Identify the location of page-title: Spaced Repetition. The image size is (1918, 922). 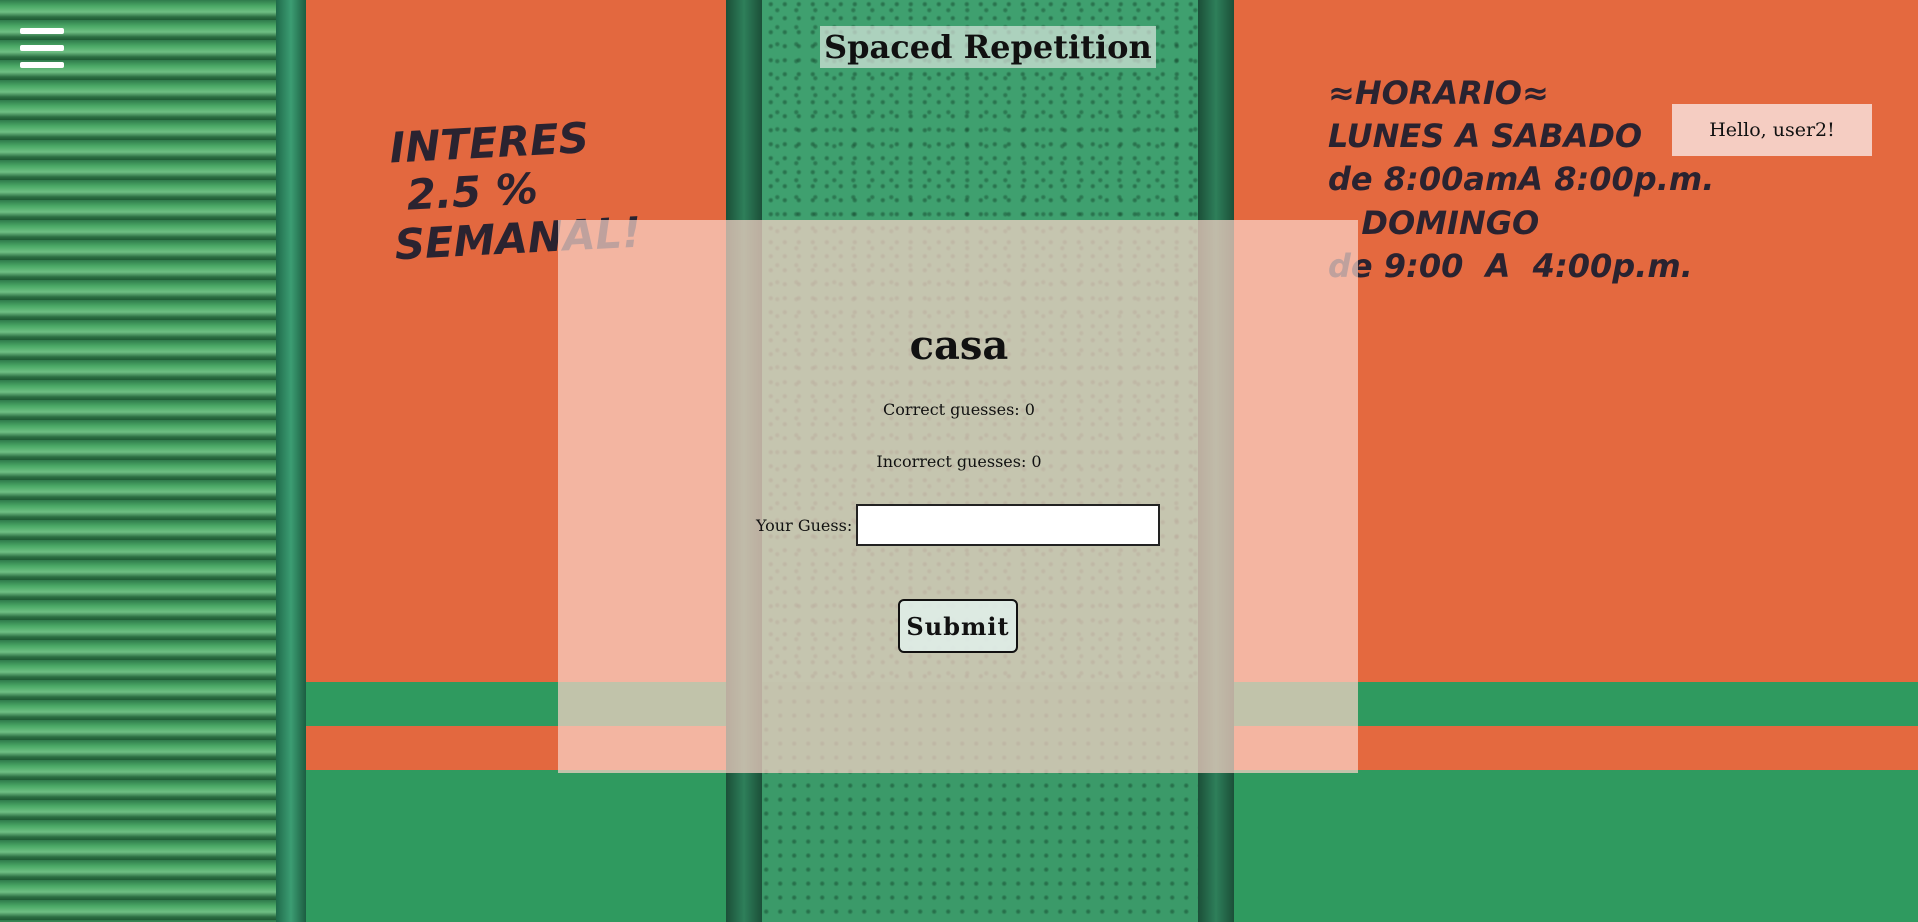
(988, 47).